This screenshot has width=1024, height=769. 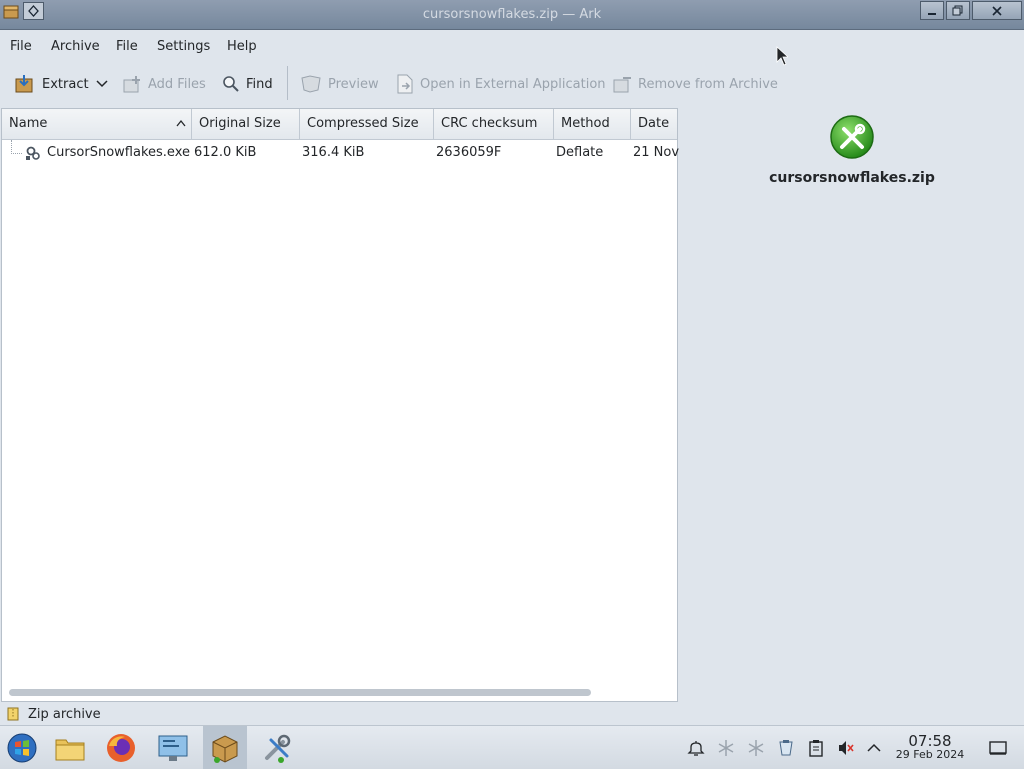 What do you see at coordinates (132, 84) in the screenshot?
I see `add-files-icon` at bounding box center [132, 84].